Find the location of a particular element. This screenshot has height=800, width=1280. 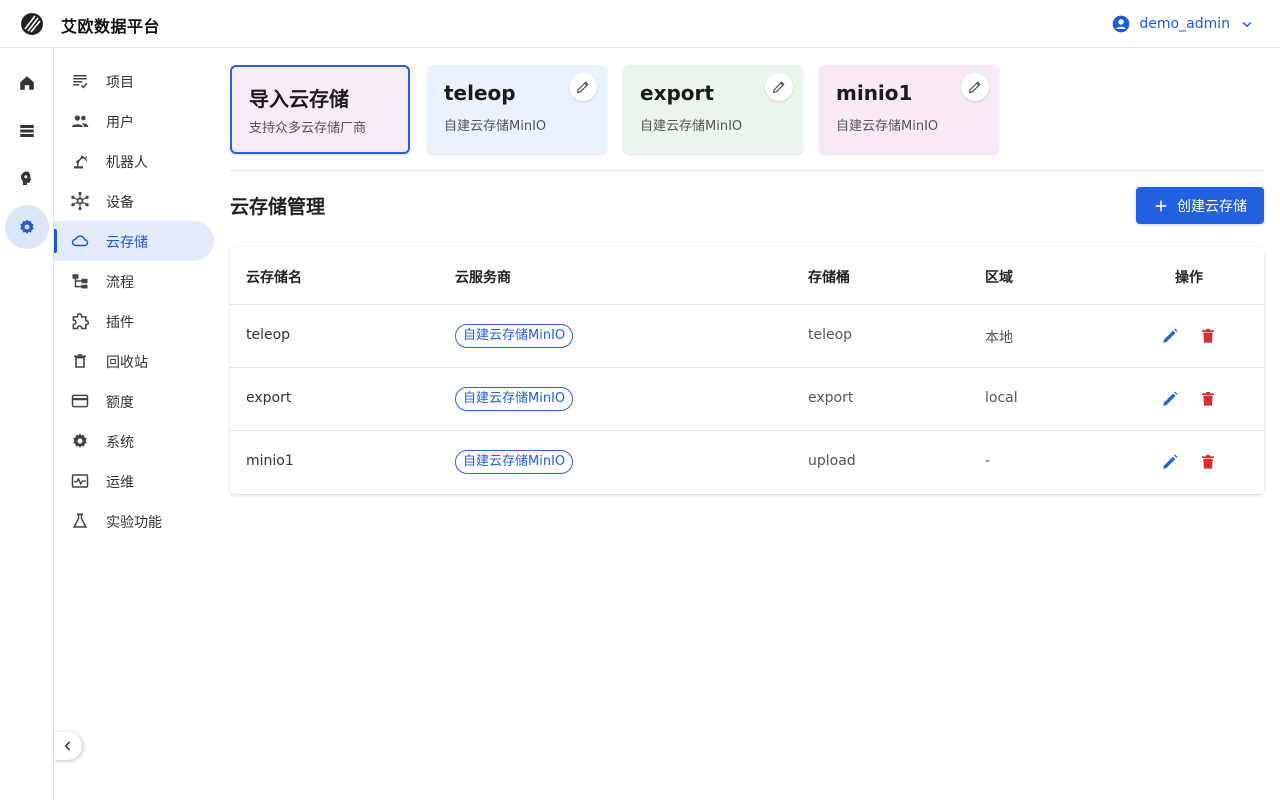

sidebar-item-label: 流程 is located at coordinates (120, 283).